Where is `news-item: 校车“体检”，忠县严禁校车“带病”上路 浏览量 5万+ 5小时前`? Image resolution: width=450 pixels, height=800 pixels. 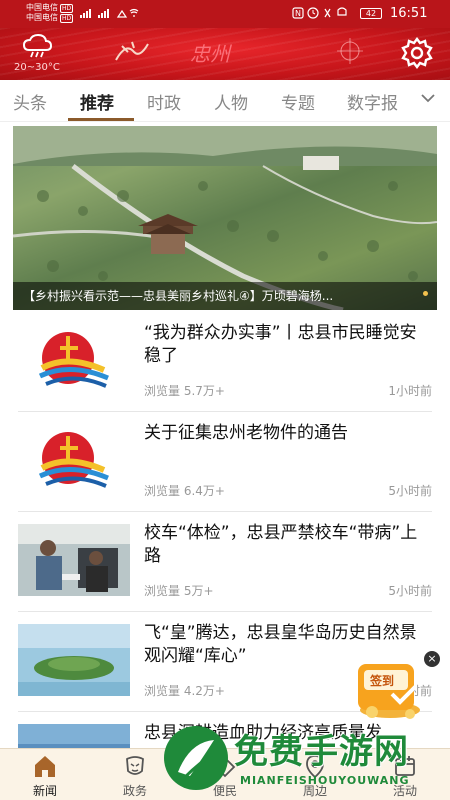 news-item: 校车“体检”，忠县严禁校车“带病”上路 浏览量 5万+ 5小时前 is located at coordinates (225, 562).